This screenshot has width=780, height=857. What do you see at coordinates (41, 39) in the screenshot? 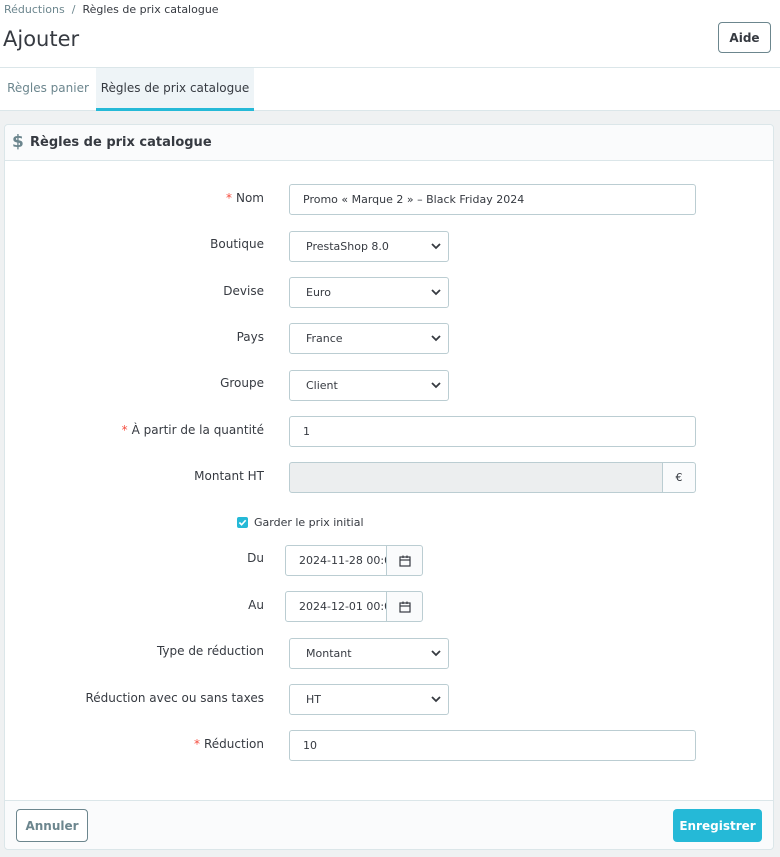
I see `page-title: Ajouter` at bounding box center [41, 39].